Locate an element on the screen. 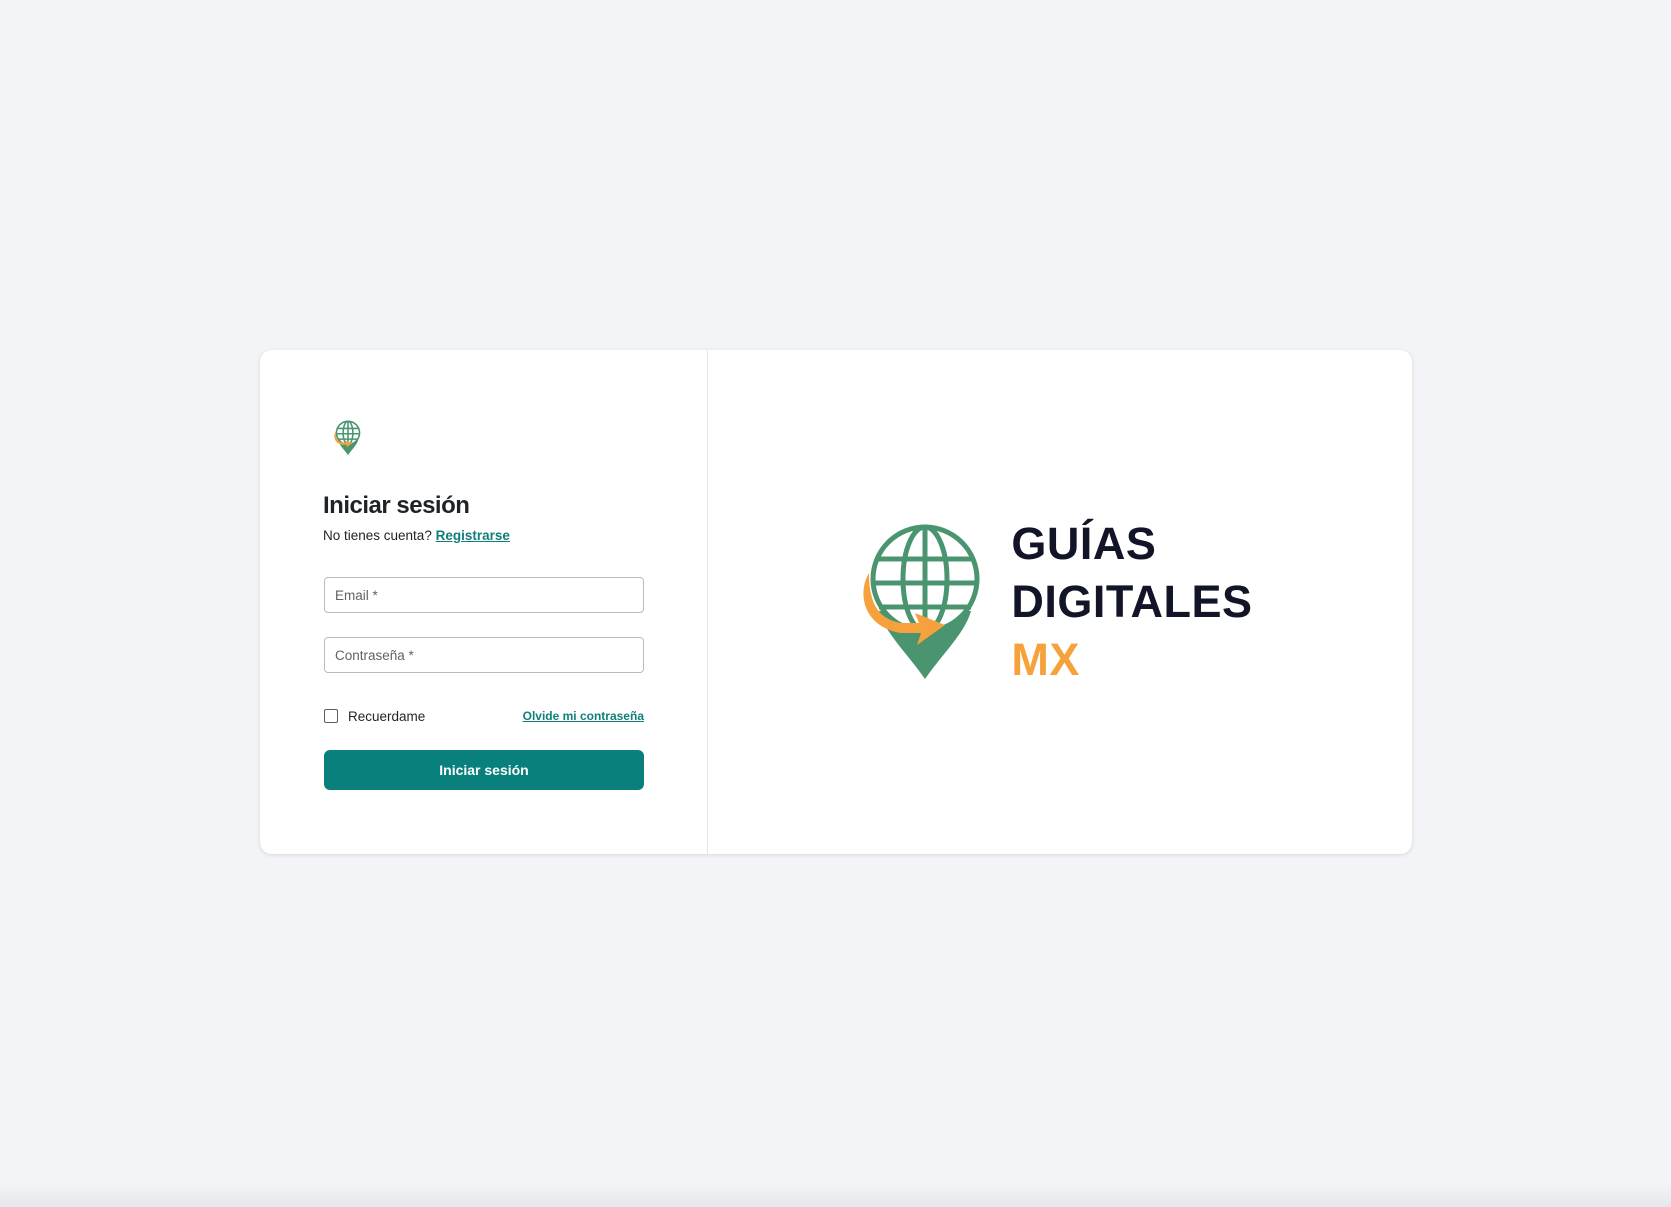 Image resolution: width=1671 pixels, height=1207 pixels. login-button: Iniciar sesión is located at coordinates (484, 770).